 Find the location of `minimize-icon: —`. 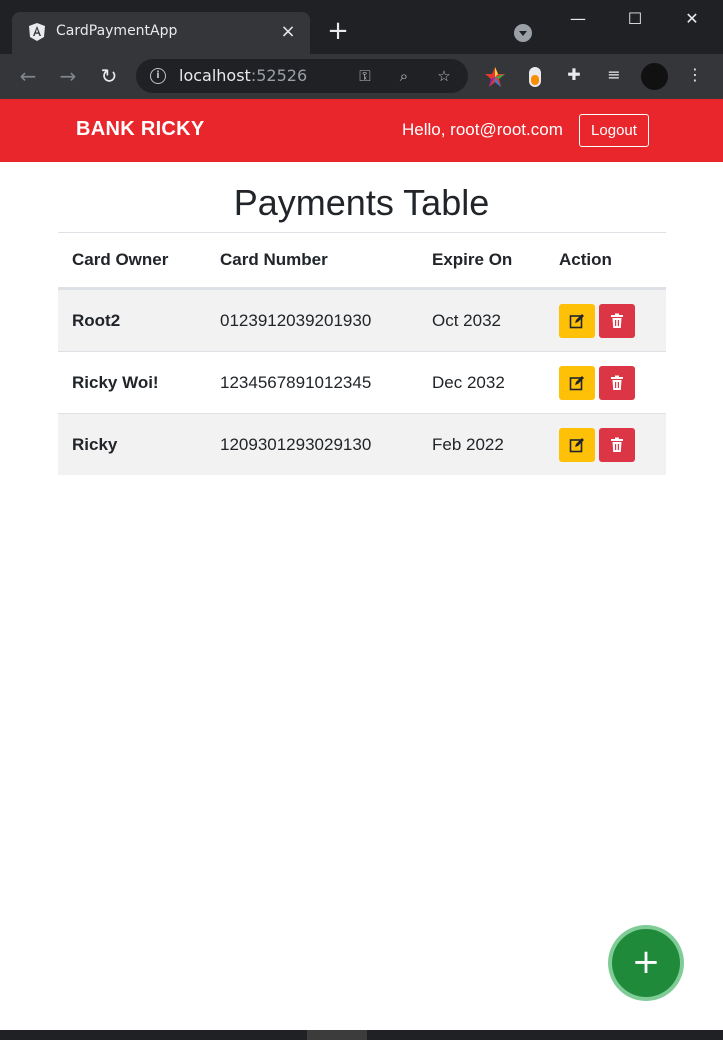

minimize-icon: — is located at coordinates (578, 19).